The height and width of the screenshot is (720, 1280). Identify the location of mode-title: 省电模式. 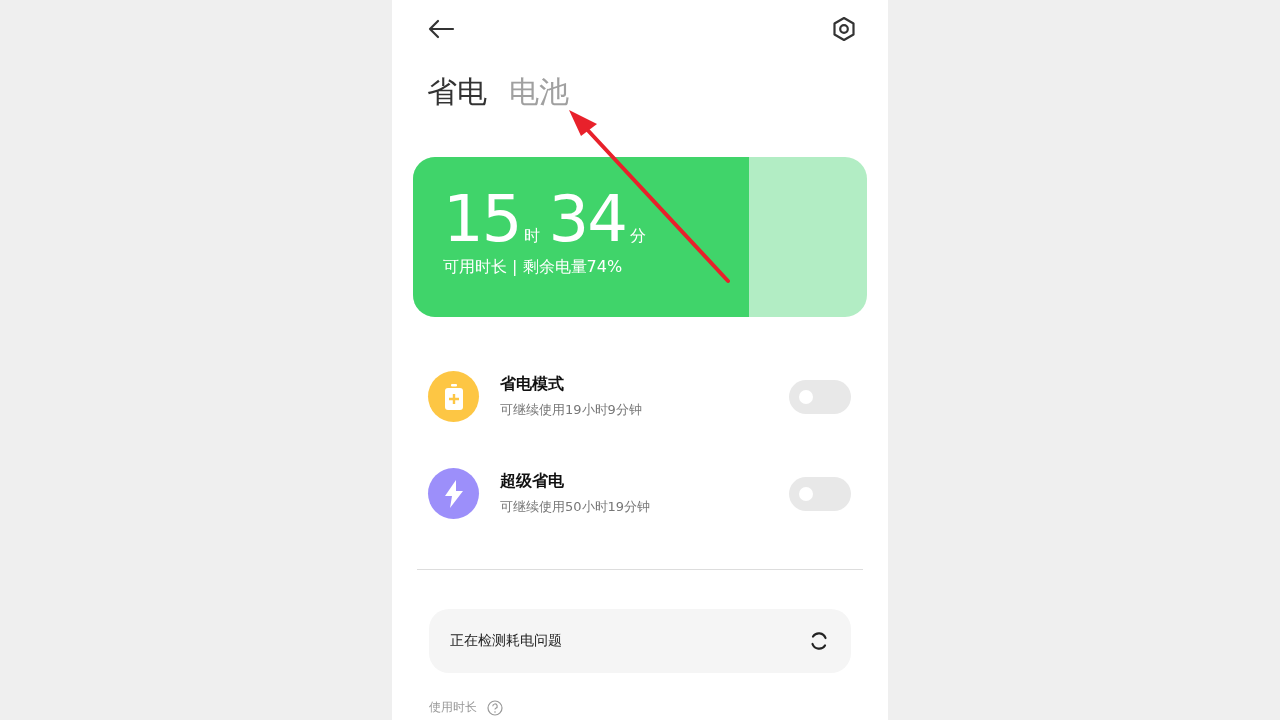
(532, 384).